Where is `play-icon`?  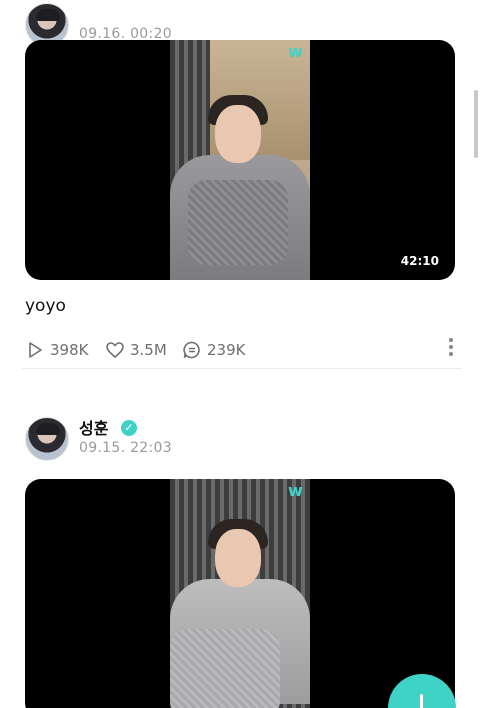 play-icon is located at coordinates (35, 350).